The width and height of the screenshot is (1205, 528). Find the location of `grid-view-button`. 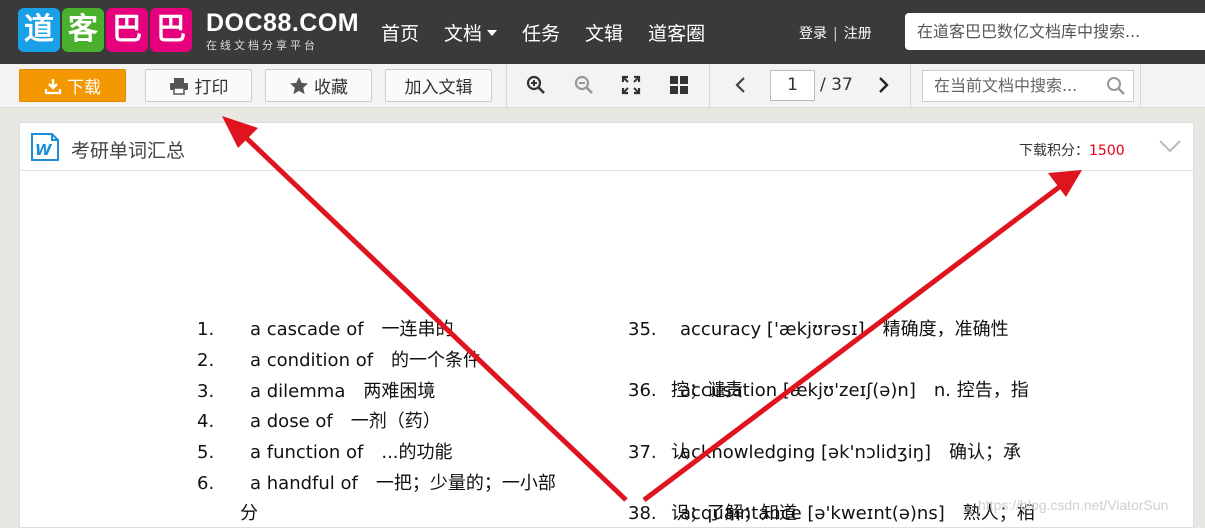

grid-view-button is located at coordinates (679, 85).